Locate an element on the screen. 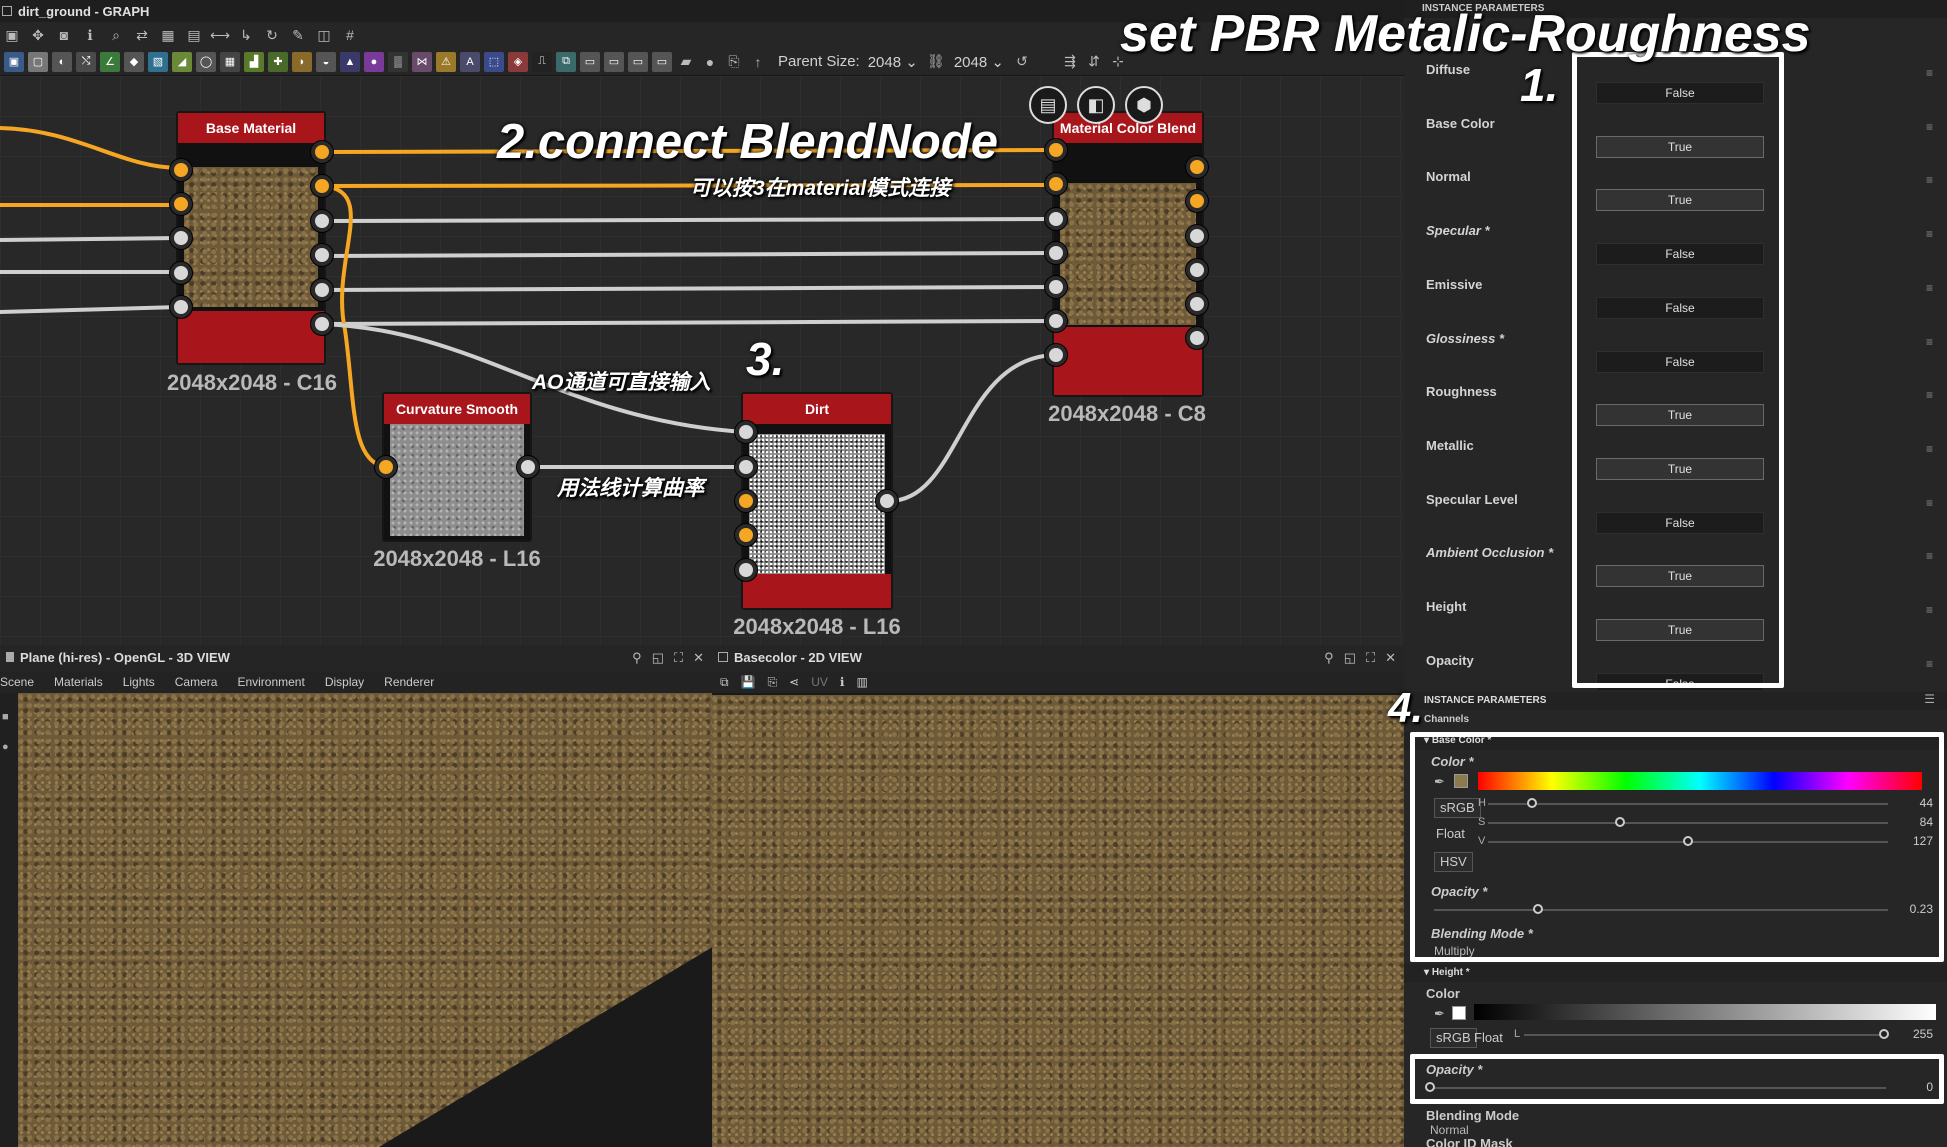 The height and width of the screenshot is (1147, 1947). maximize-icon: ⛶ is located at coordinates (678, 658).